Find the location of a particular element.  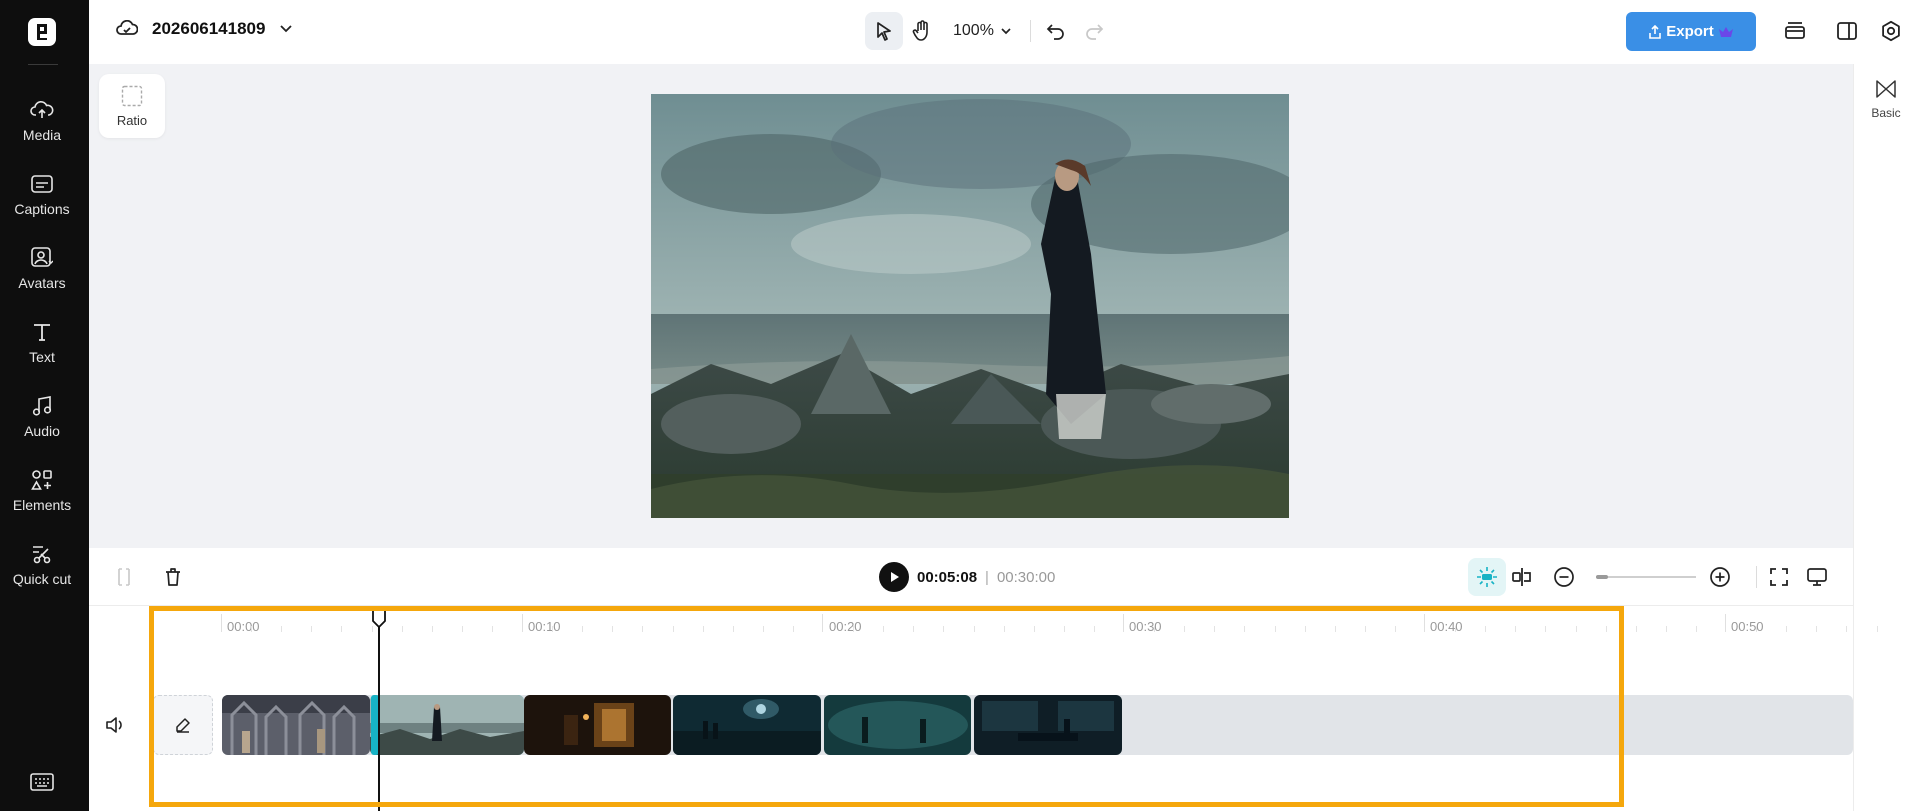

sidebar-item-elements: Elements is located at coordinates (42, 491).